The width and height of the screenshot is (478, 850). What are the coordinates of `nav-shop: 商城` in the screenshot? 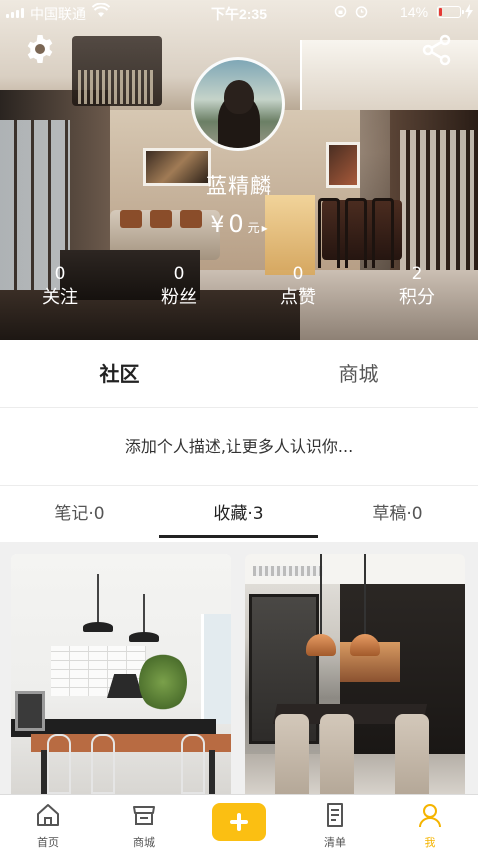 It's located at (144, 822).